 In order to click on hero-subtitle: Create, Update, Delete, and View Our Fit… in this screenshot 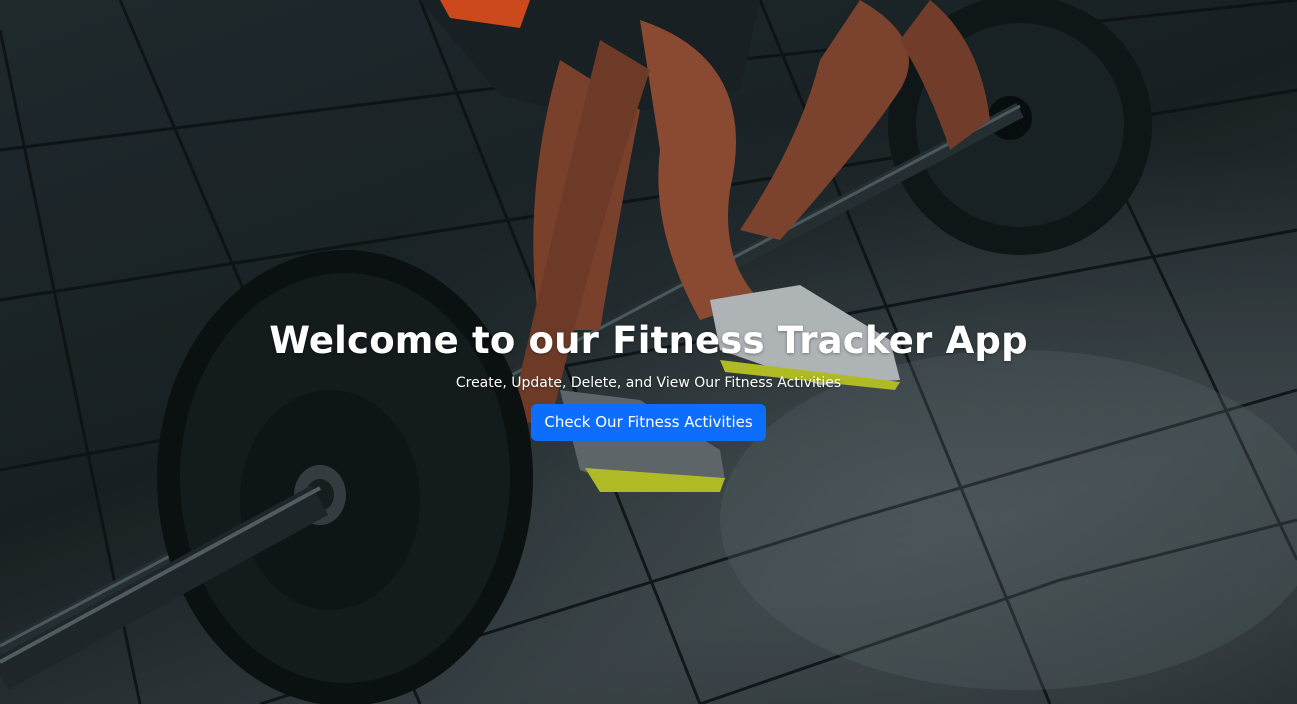, I will do `click(648, 383)`.